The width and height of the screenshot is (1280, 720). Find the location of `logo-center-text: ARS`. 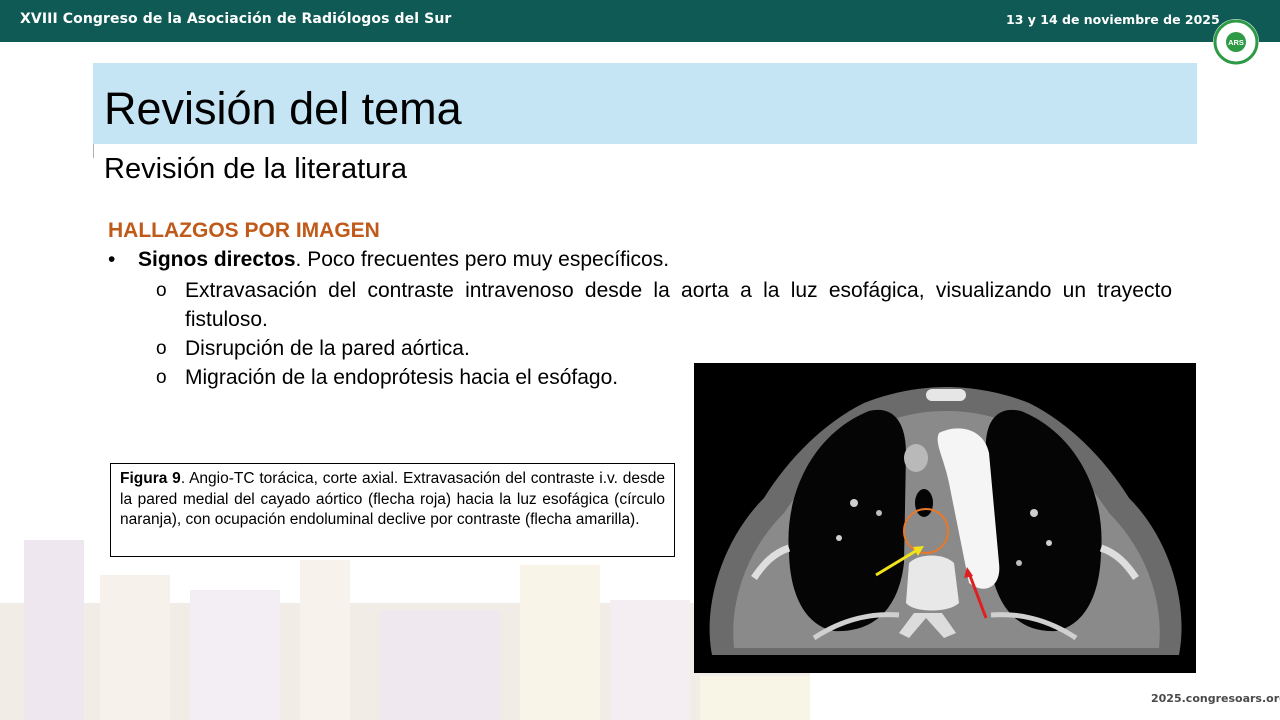

logo-center-text: ARS is located at coordinates (1236, 42).